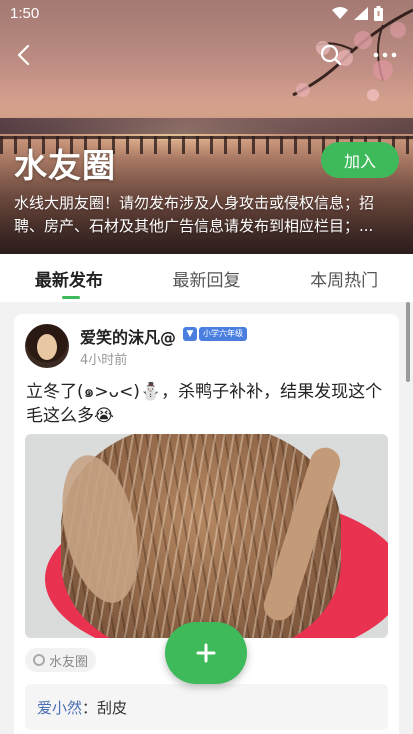 This screenshot has width=413, height=734. What do you see at coordinates (190, 334) in the screenshot?
I see `shirt-icon: ▼` at bounding box center [190, 334].